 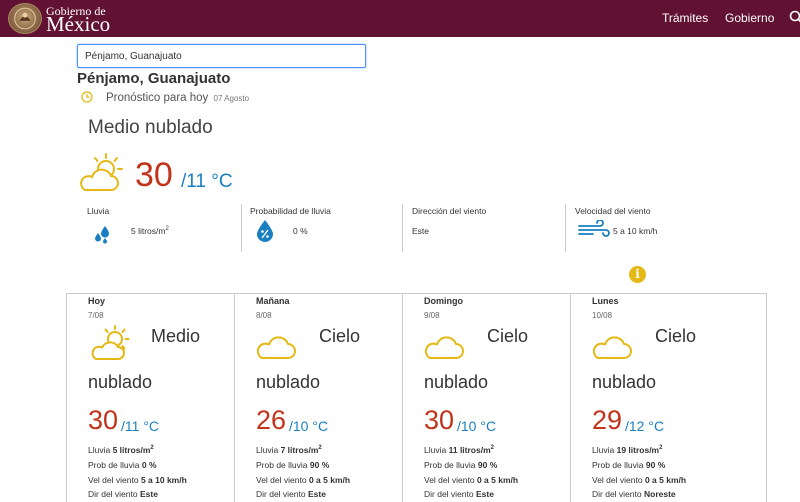 I want to click on clock-icon, so click(x=87, y=97).